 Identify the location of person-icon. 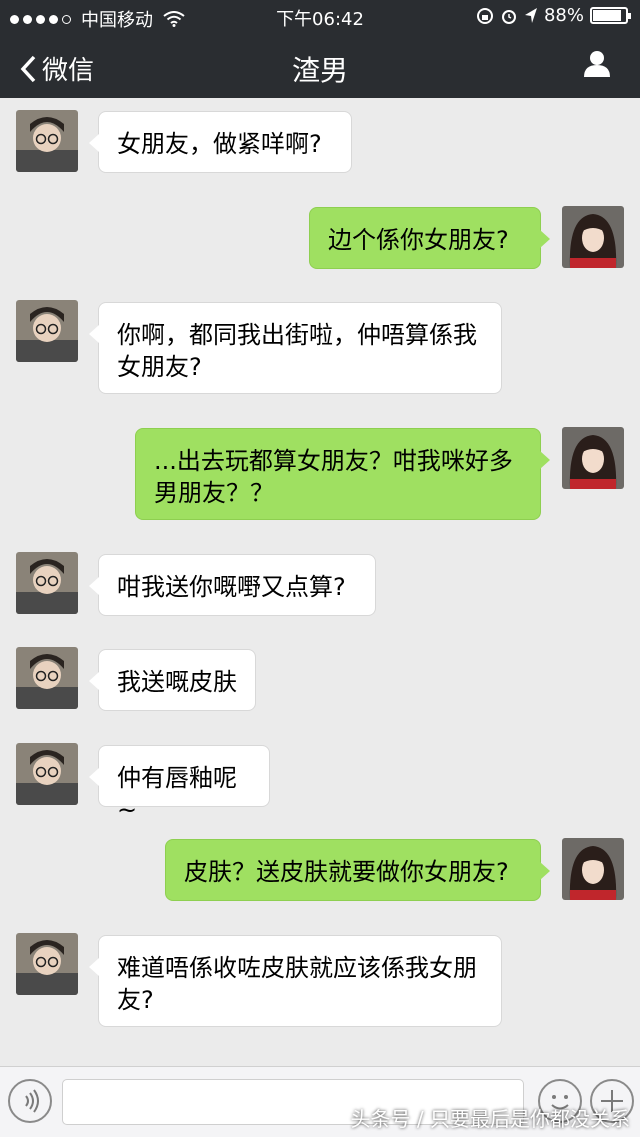
(597, 64).